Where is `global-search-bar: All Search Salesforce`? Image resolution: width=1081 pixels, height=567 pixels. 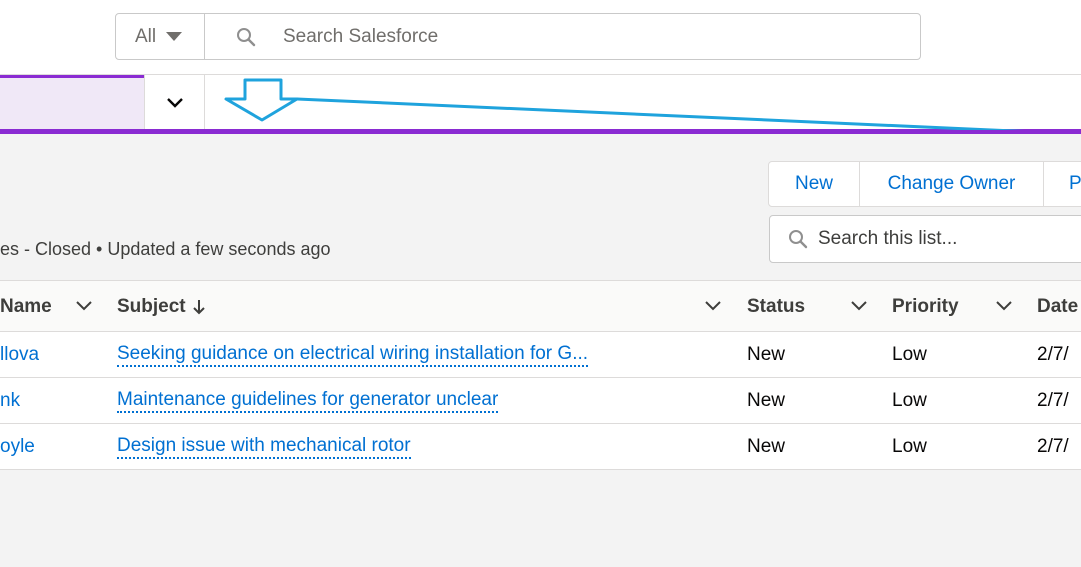
global-search-bar: All Search Salesforce is located at coordinates (518, 36).